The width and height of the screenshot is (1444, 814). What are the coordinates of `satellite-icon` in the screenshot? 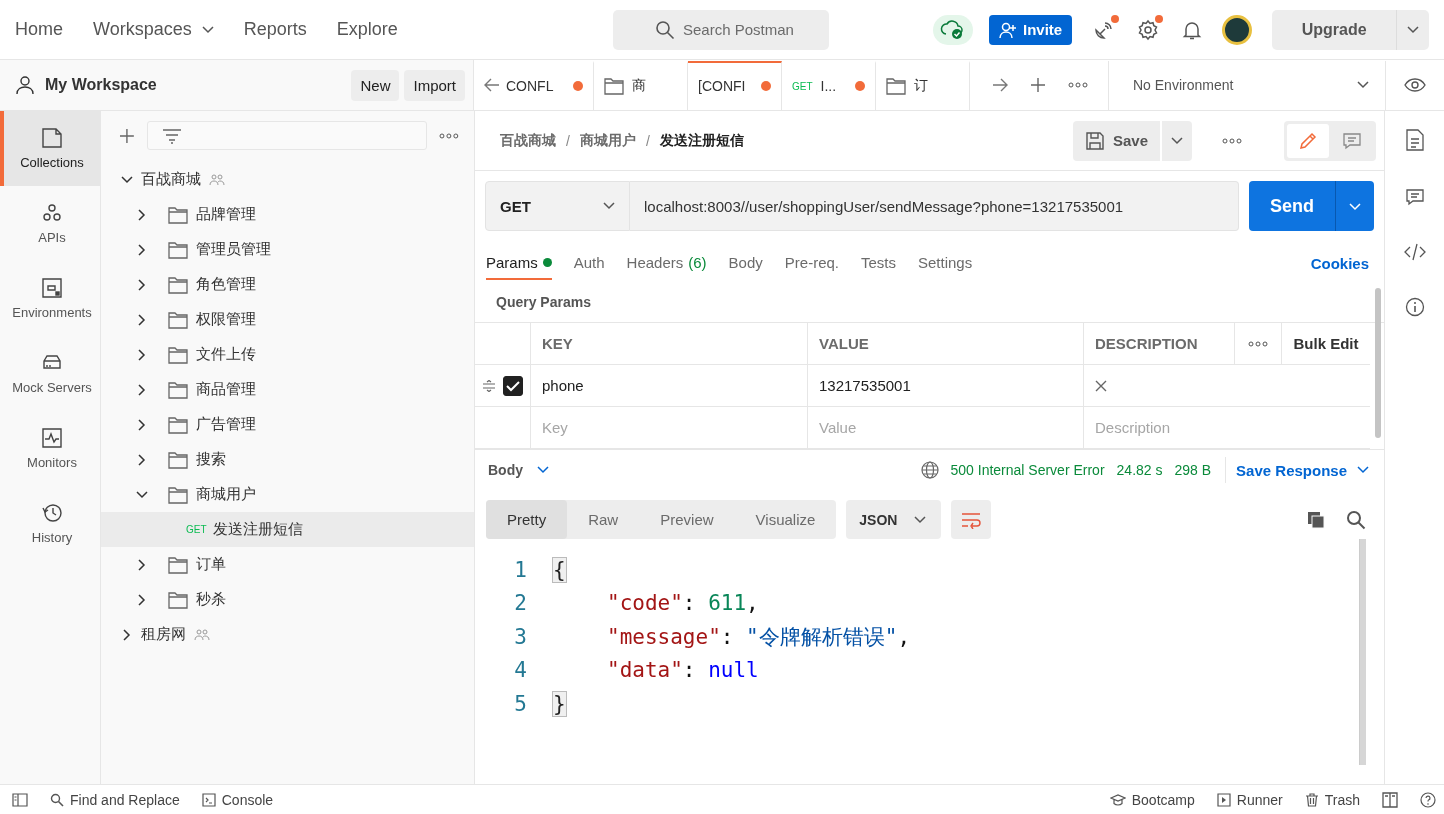 It's located at (1104, 29).